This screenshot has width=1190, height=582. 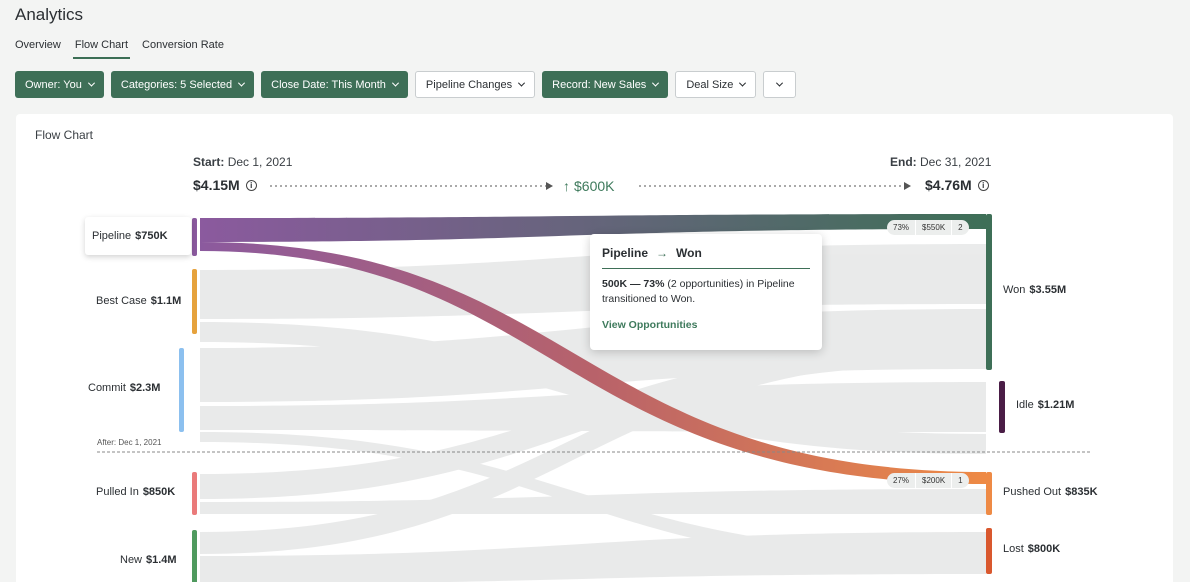 I want to click on start-label: Start: Dec 1, 2021, so click(x=242, y=162).